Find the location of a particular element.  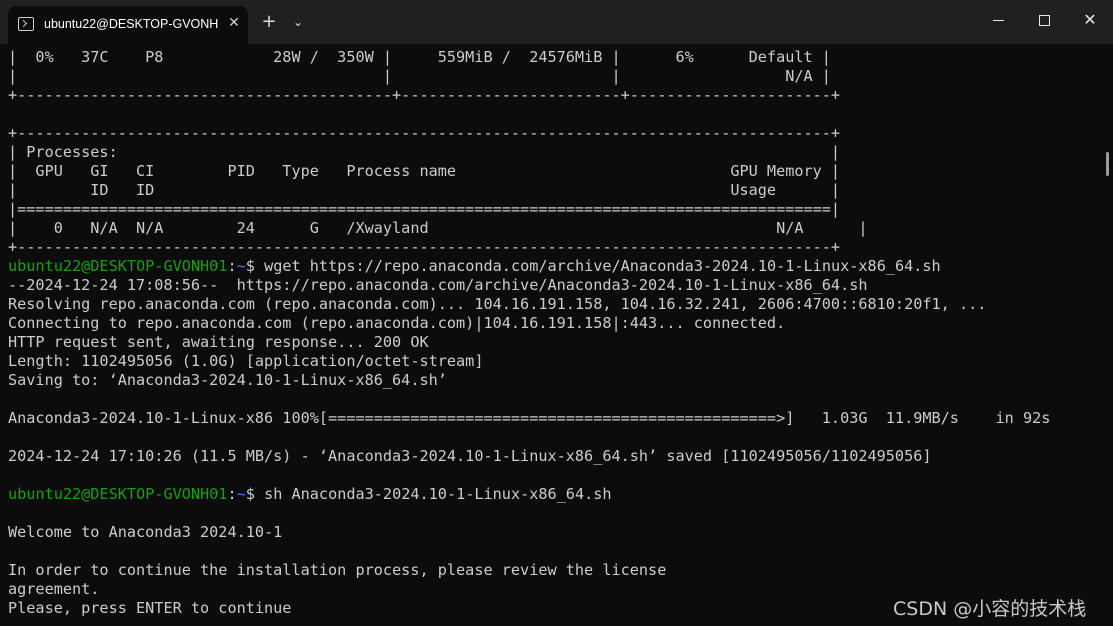

watermark: CSDN @小容的技术栈 is located at coordinates (990, 609).